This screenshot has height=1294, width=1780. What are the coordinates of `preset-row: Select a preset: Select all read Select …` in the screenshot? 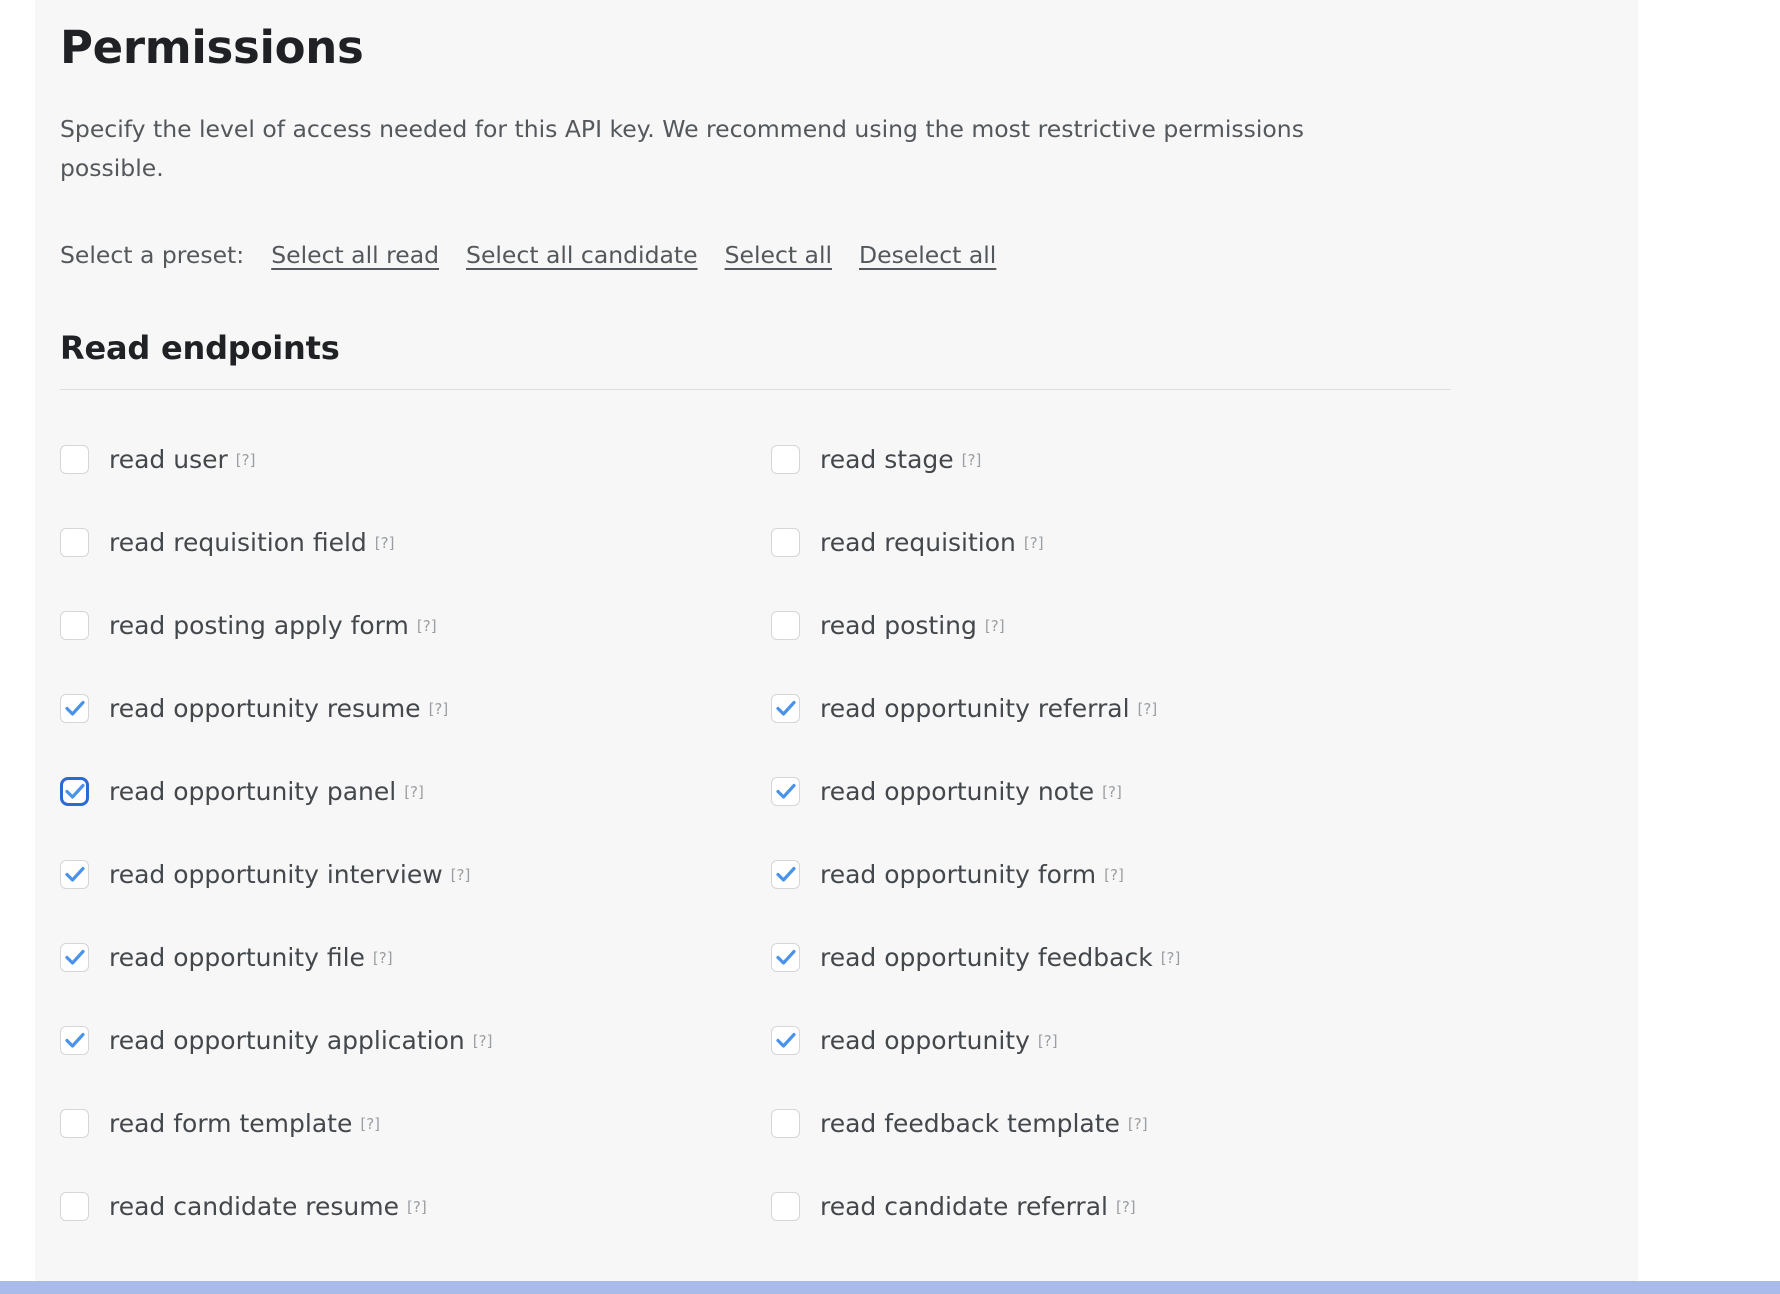 It's located at (837, 228).